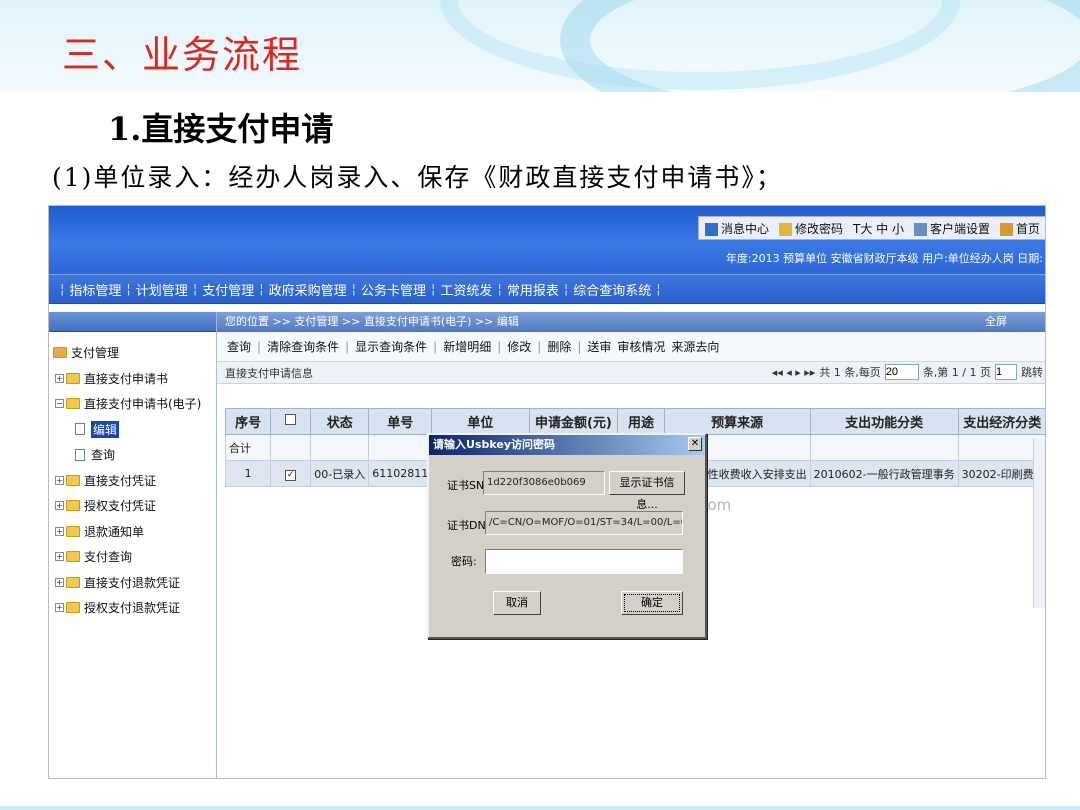 Image resolution: width=1080 pixels, height=810 pixels. I want to click on cancel-button: 取消, so click(517, 603).